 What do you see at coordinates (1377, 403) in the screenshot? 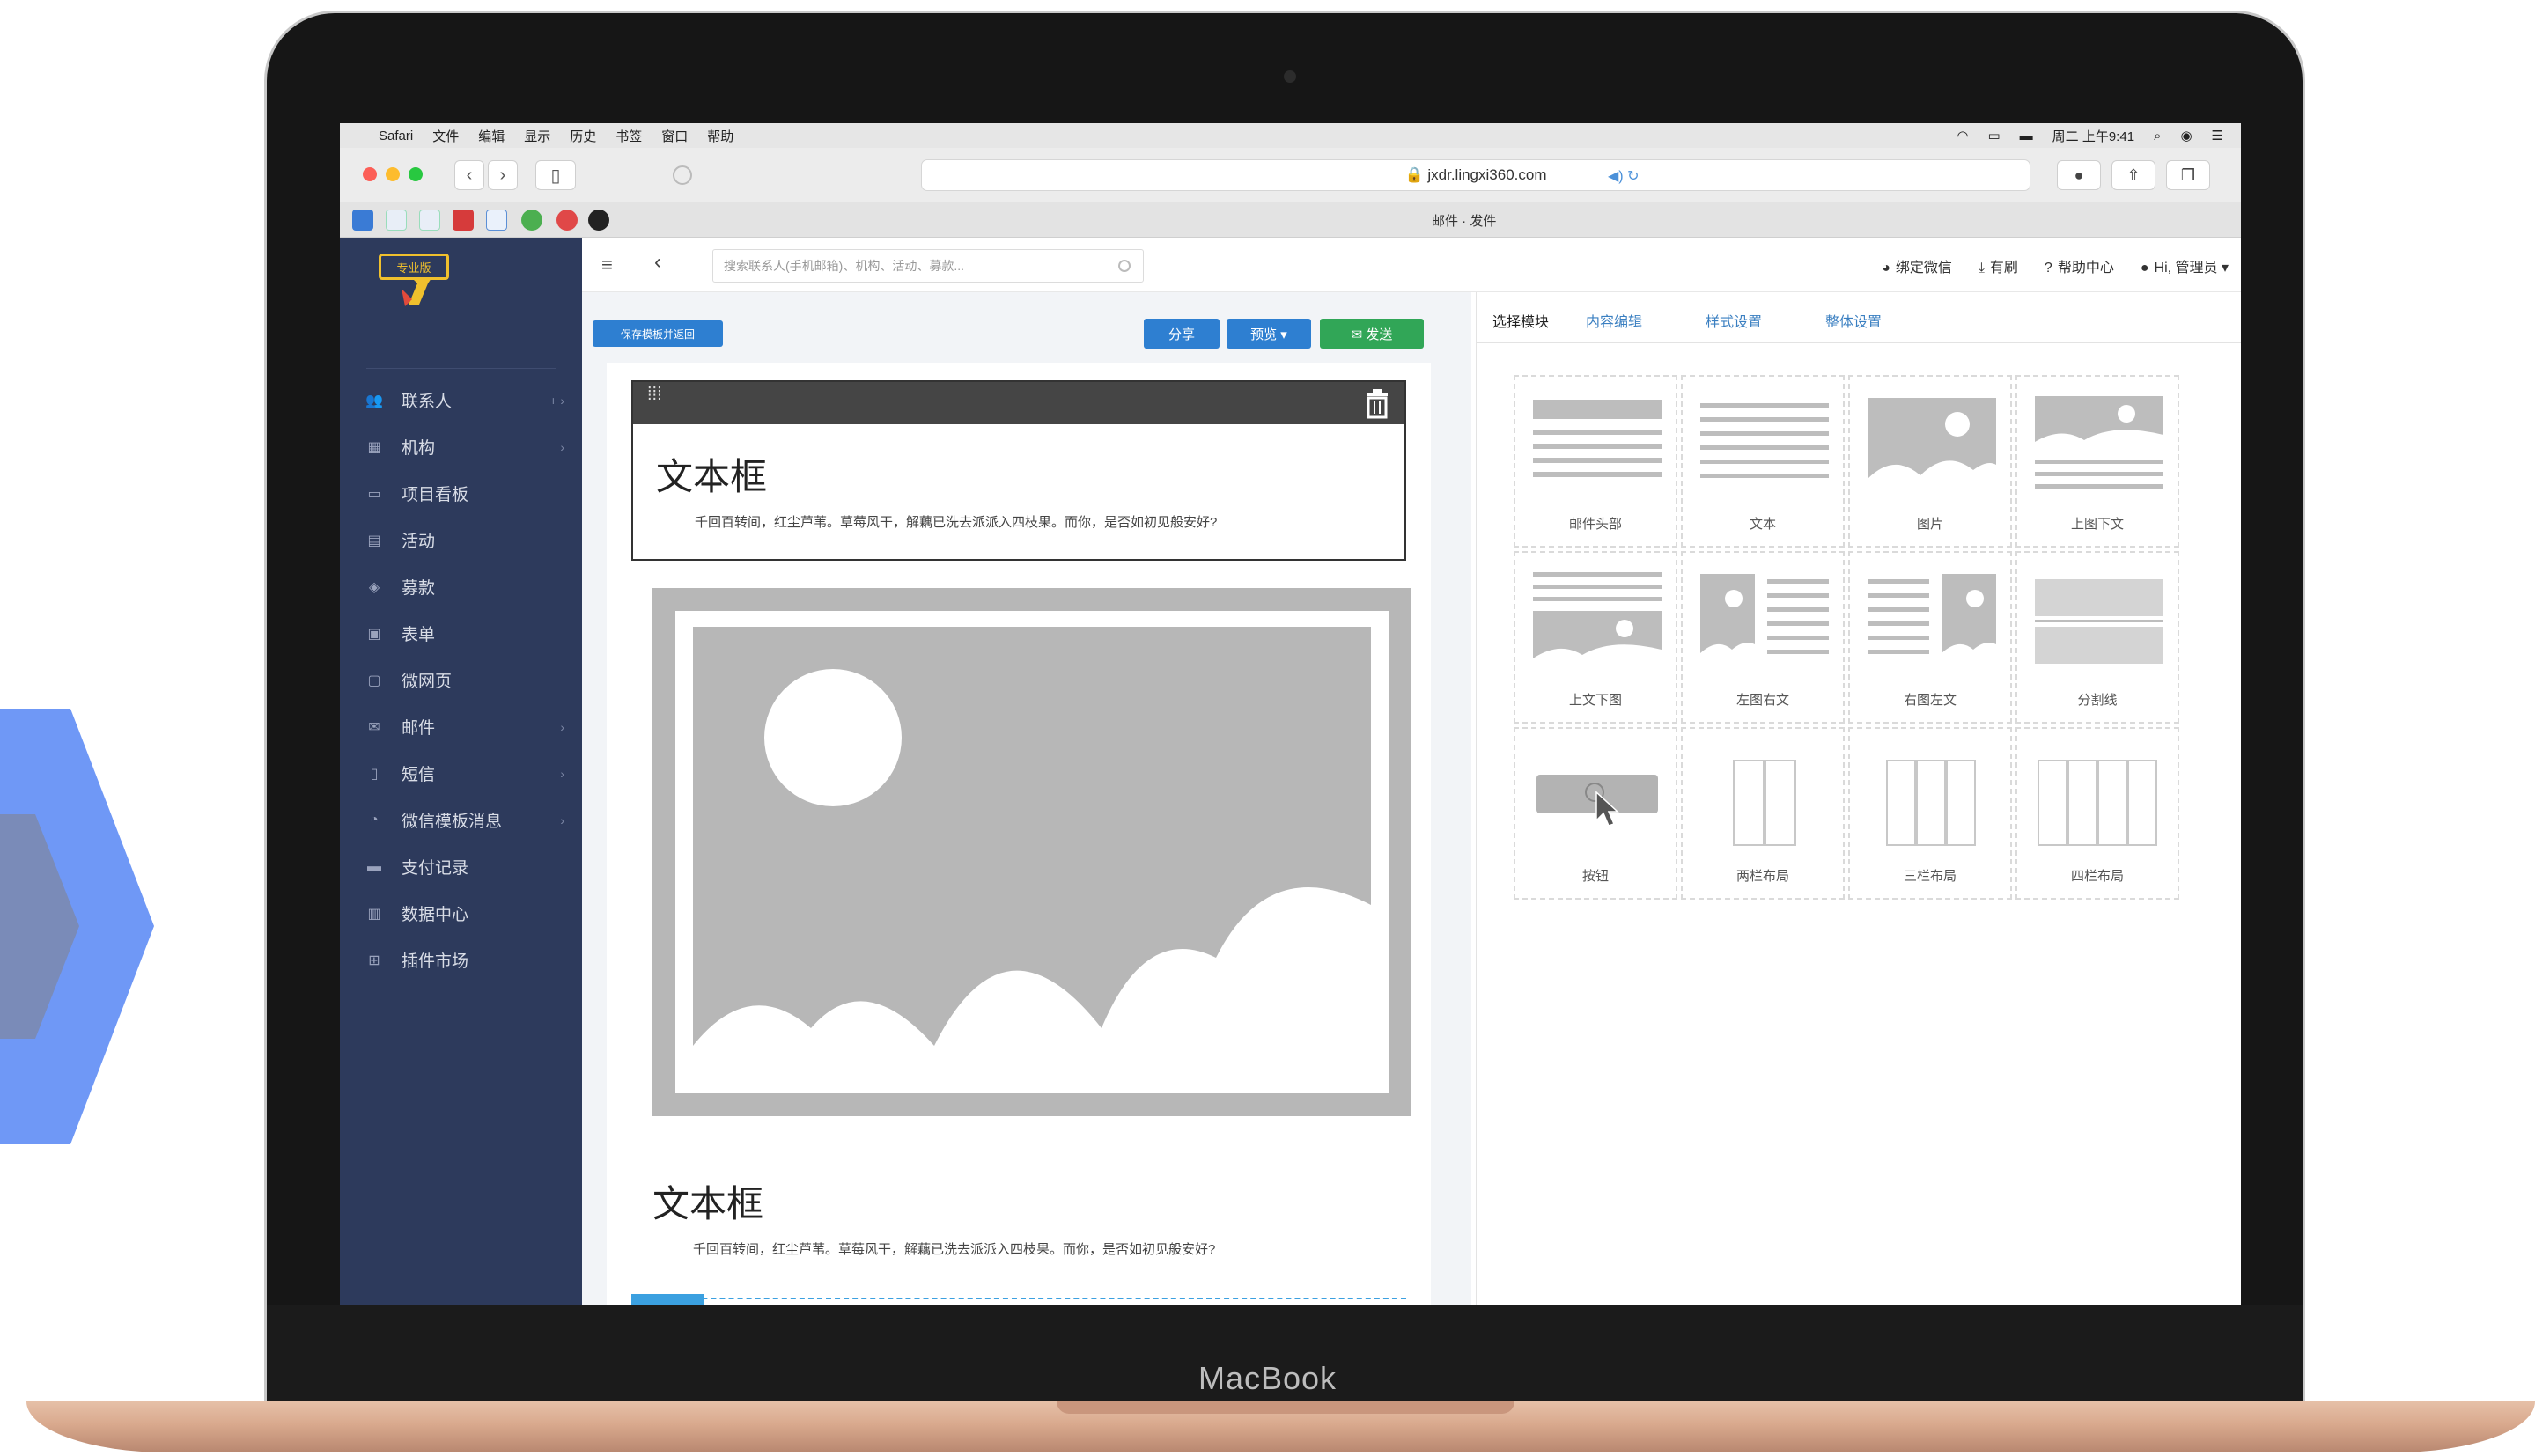
I see `trash-icon` at bounding box center [1377, 403].